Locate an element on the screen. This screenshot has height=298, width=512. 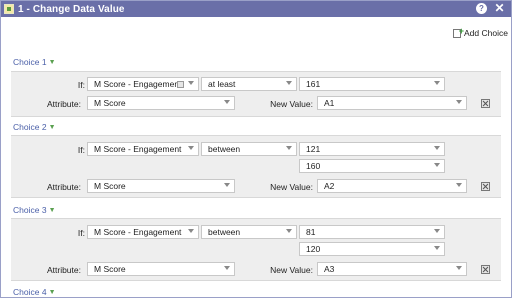
choice-1-new-value-text: A1 is located at coordinates (329, 103).